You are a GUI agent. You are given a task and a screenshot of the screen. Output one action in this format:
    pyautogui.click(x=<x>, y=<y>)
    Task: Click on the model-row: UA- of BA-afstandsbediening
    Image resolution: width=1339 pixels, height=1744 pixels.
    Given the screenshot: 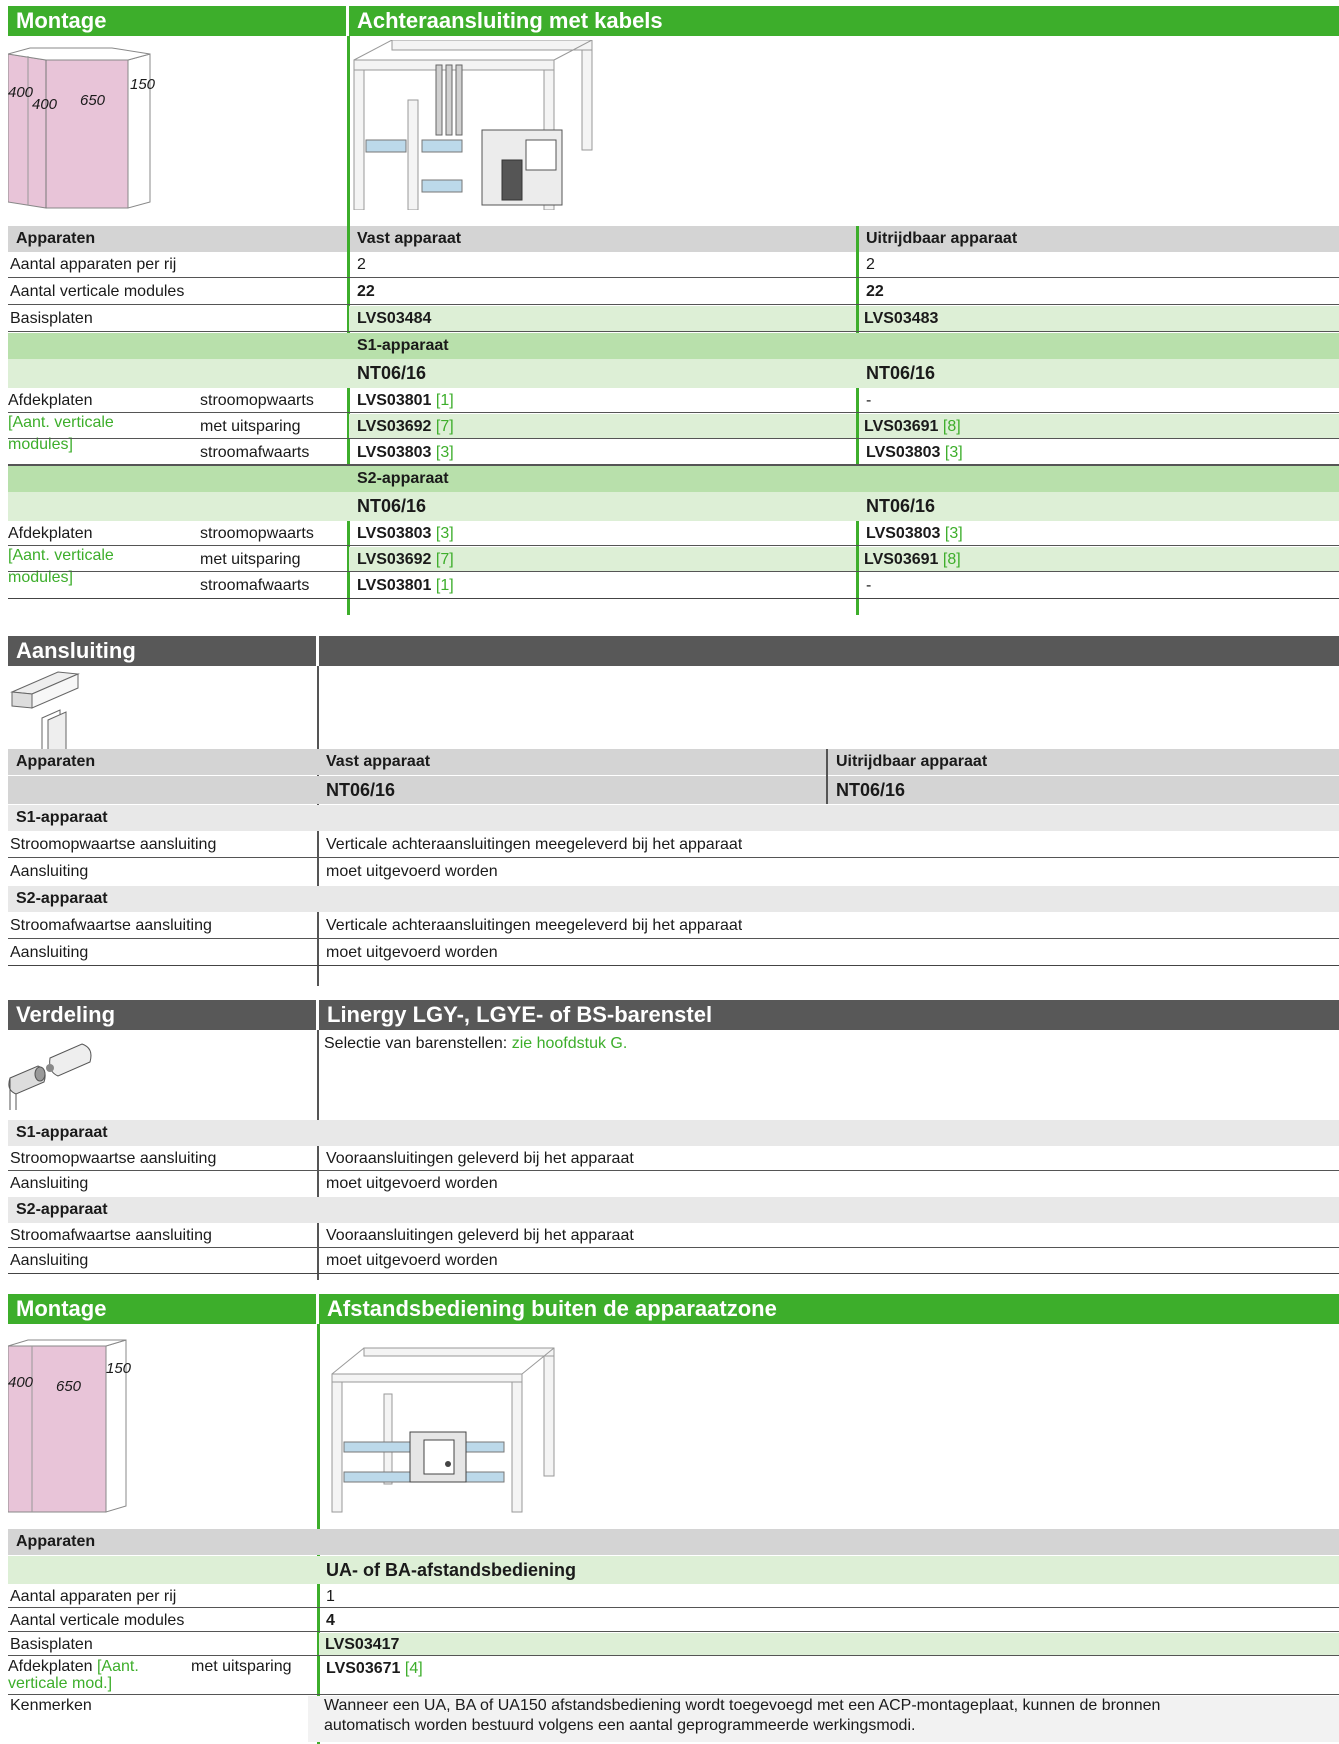 What is the action you would take?
    pyautogui.click(x=673, y=1570)
    